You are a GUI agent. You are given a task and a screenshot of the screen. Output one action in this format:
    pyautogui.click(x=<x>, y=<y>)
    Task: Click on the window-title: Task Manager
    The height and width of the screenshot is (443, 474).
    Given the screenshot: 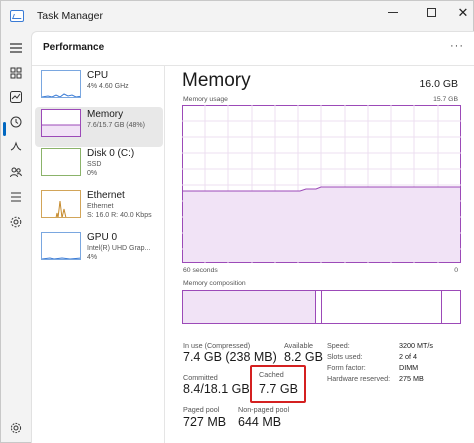 What is the action you would take?
    pyautogui.click(x=70, y=16)
    